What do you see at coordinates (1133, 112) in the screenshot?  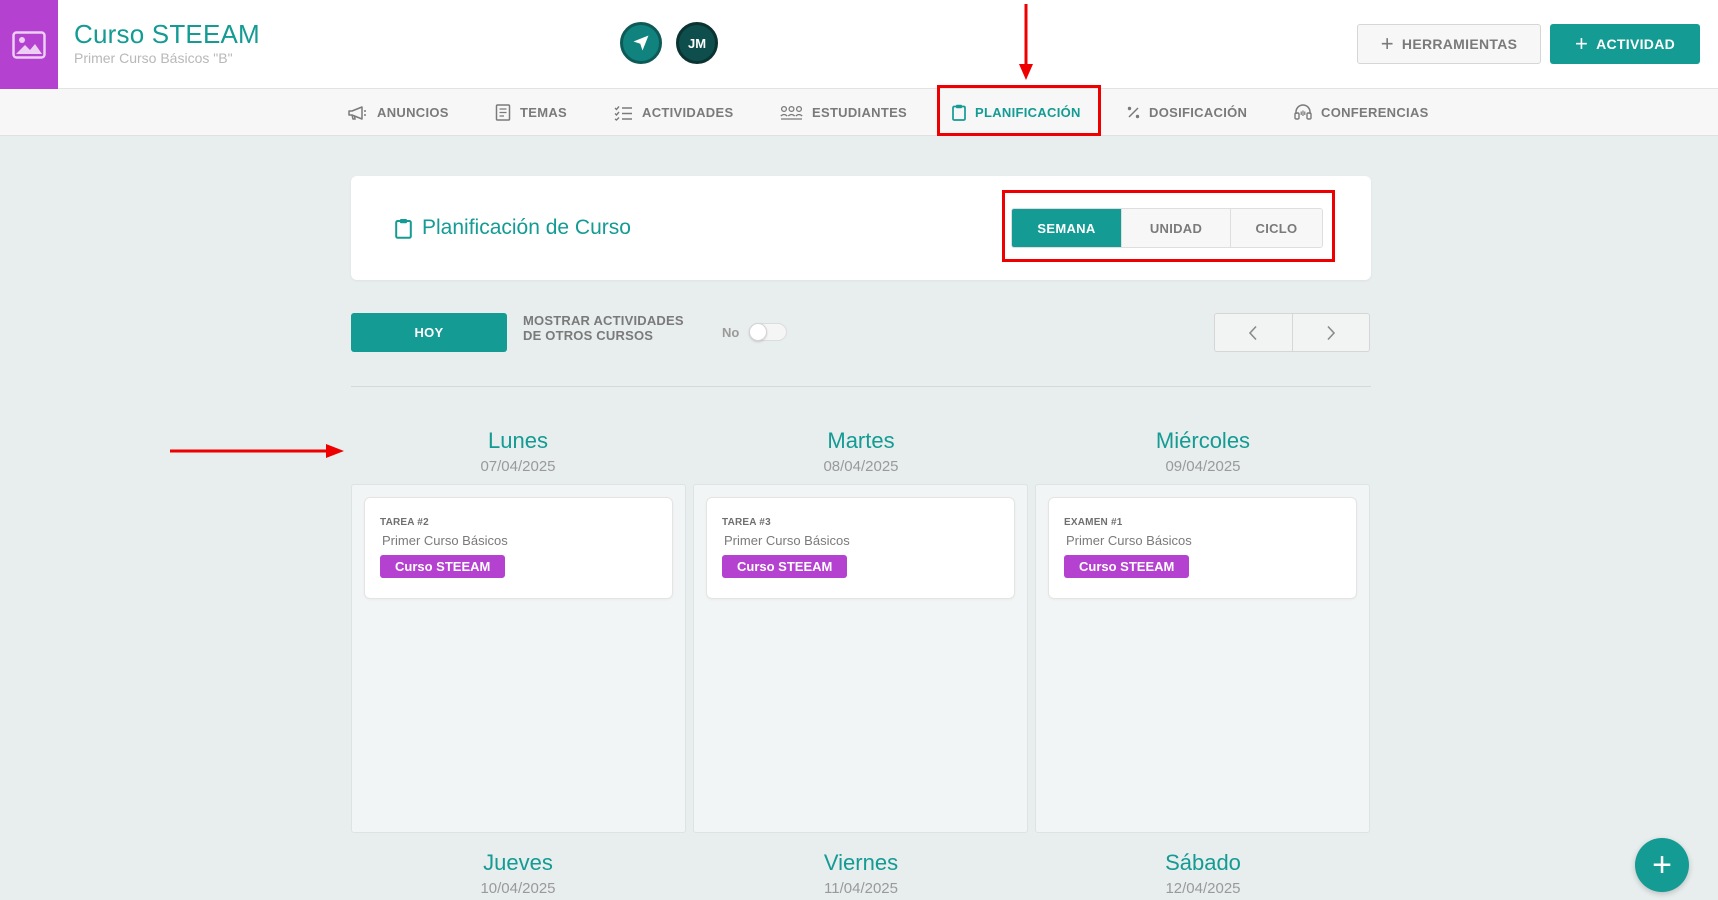 I see `percent-icon` at bounding box center [1133, 112].